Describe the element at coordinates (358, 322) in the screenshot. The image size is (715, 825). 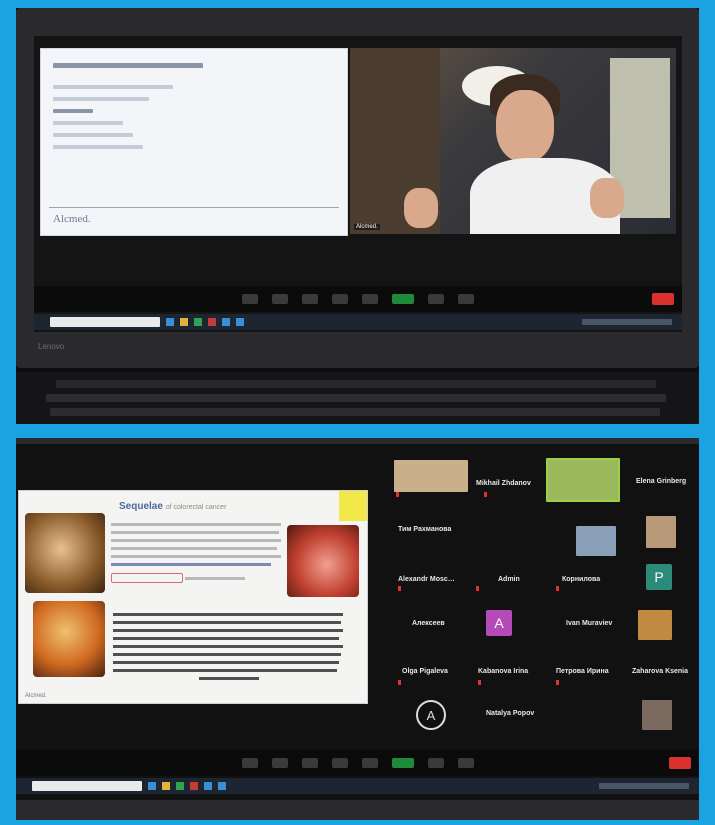
I see `windows-taskbar` at that location.